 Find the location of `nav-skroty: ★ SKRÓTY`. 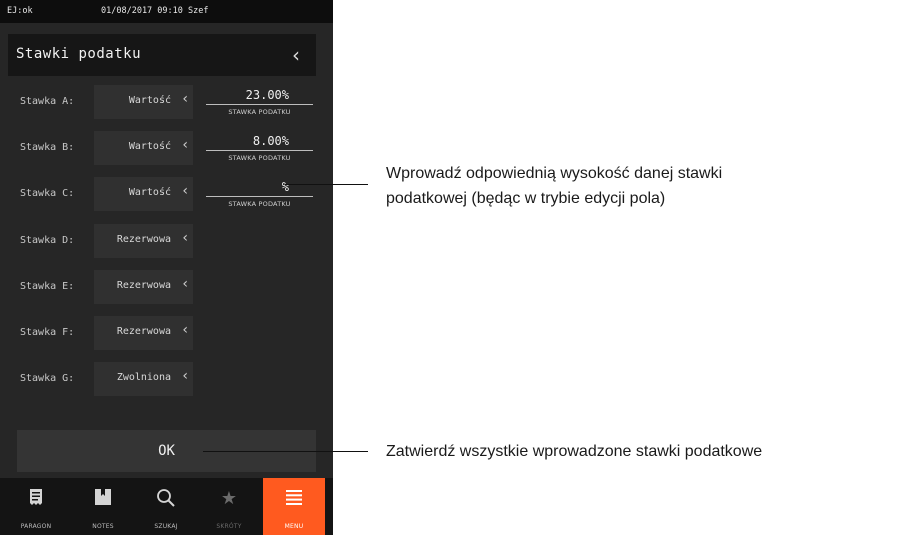

nav-skroty: ★ SKRÓTY is located at coordinates (229, 506).